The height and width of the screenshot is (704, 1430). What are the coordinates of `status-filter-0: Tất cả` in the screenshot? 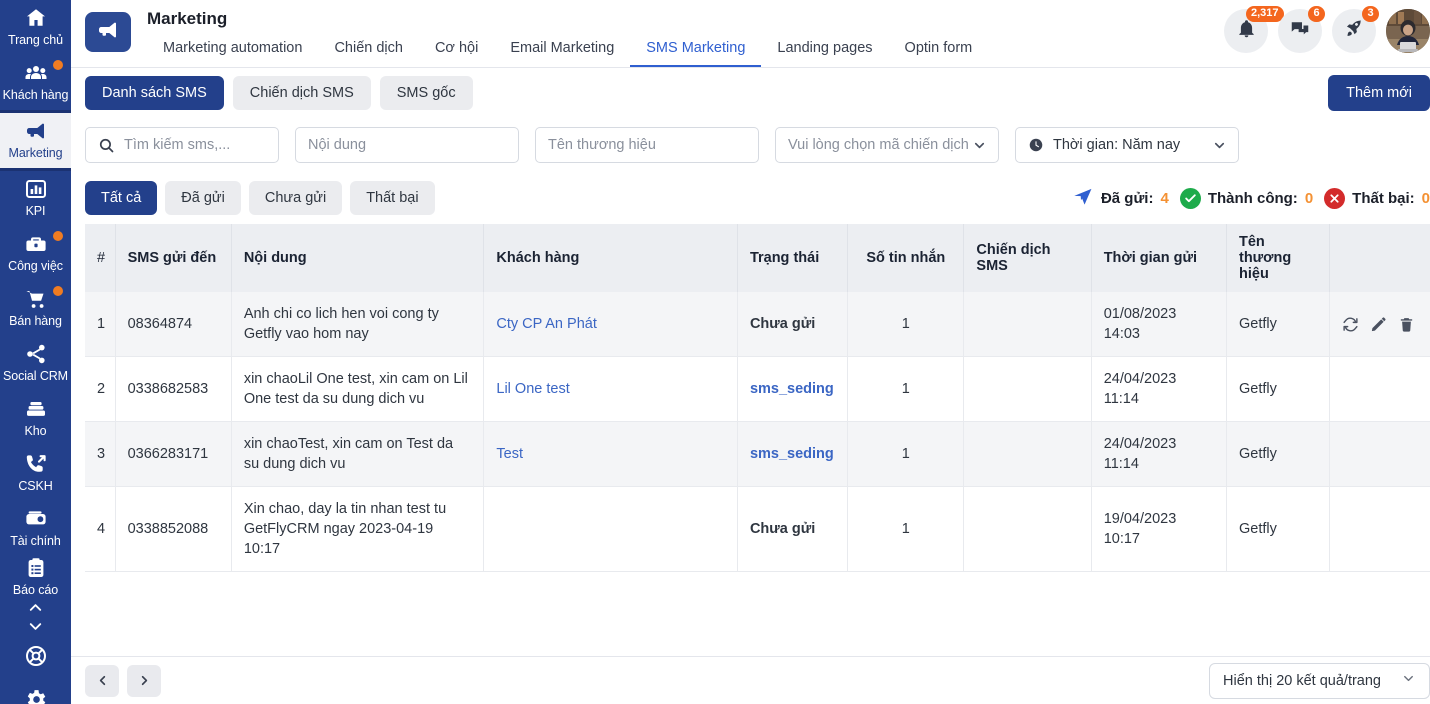 It's located at (121, 198).